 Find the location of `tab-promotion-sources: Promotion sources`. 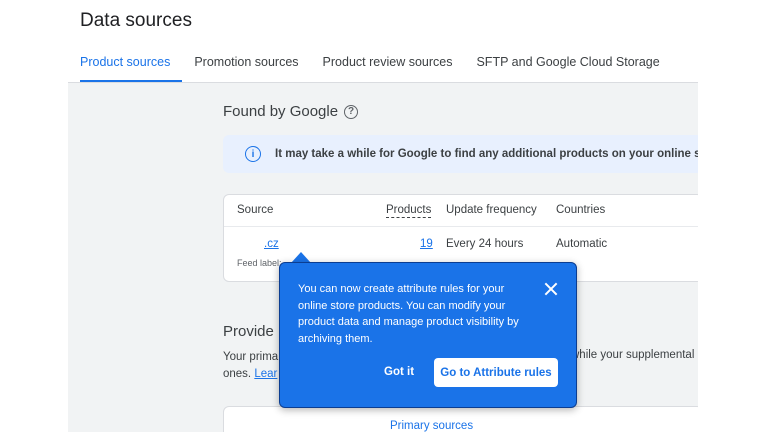

tab-promotion-sources: Promotion sources is located at coordinates (246, 63).